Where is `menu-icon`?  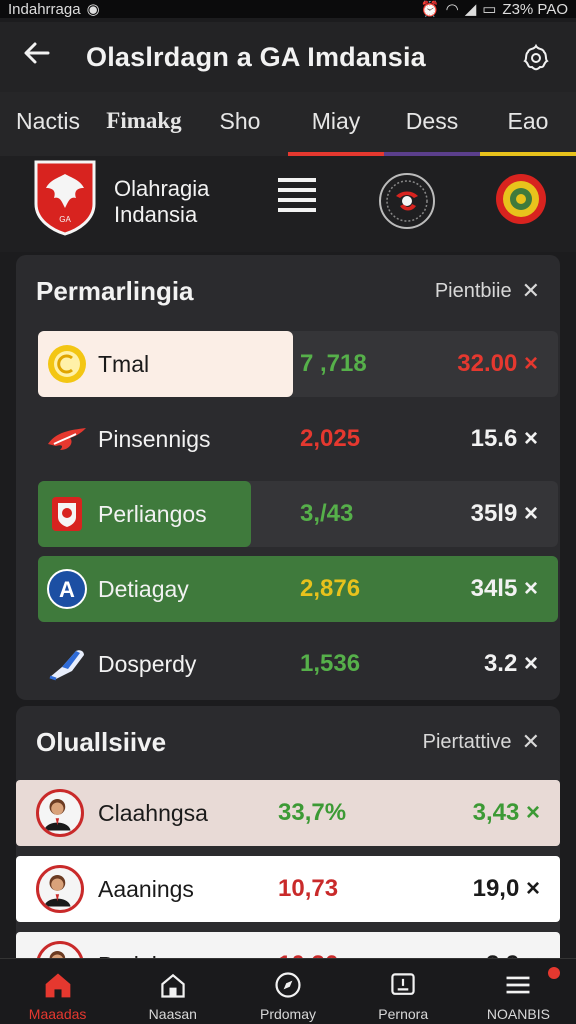 menu-icon is located at coordinates (518, 985).